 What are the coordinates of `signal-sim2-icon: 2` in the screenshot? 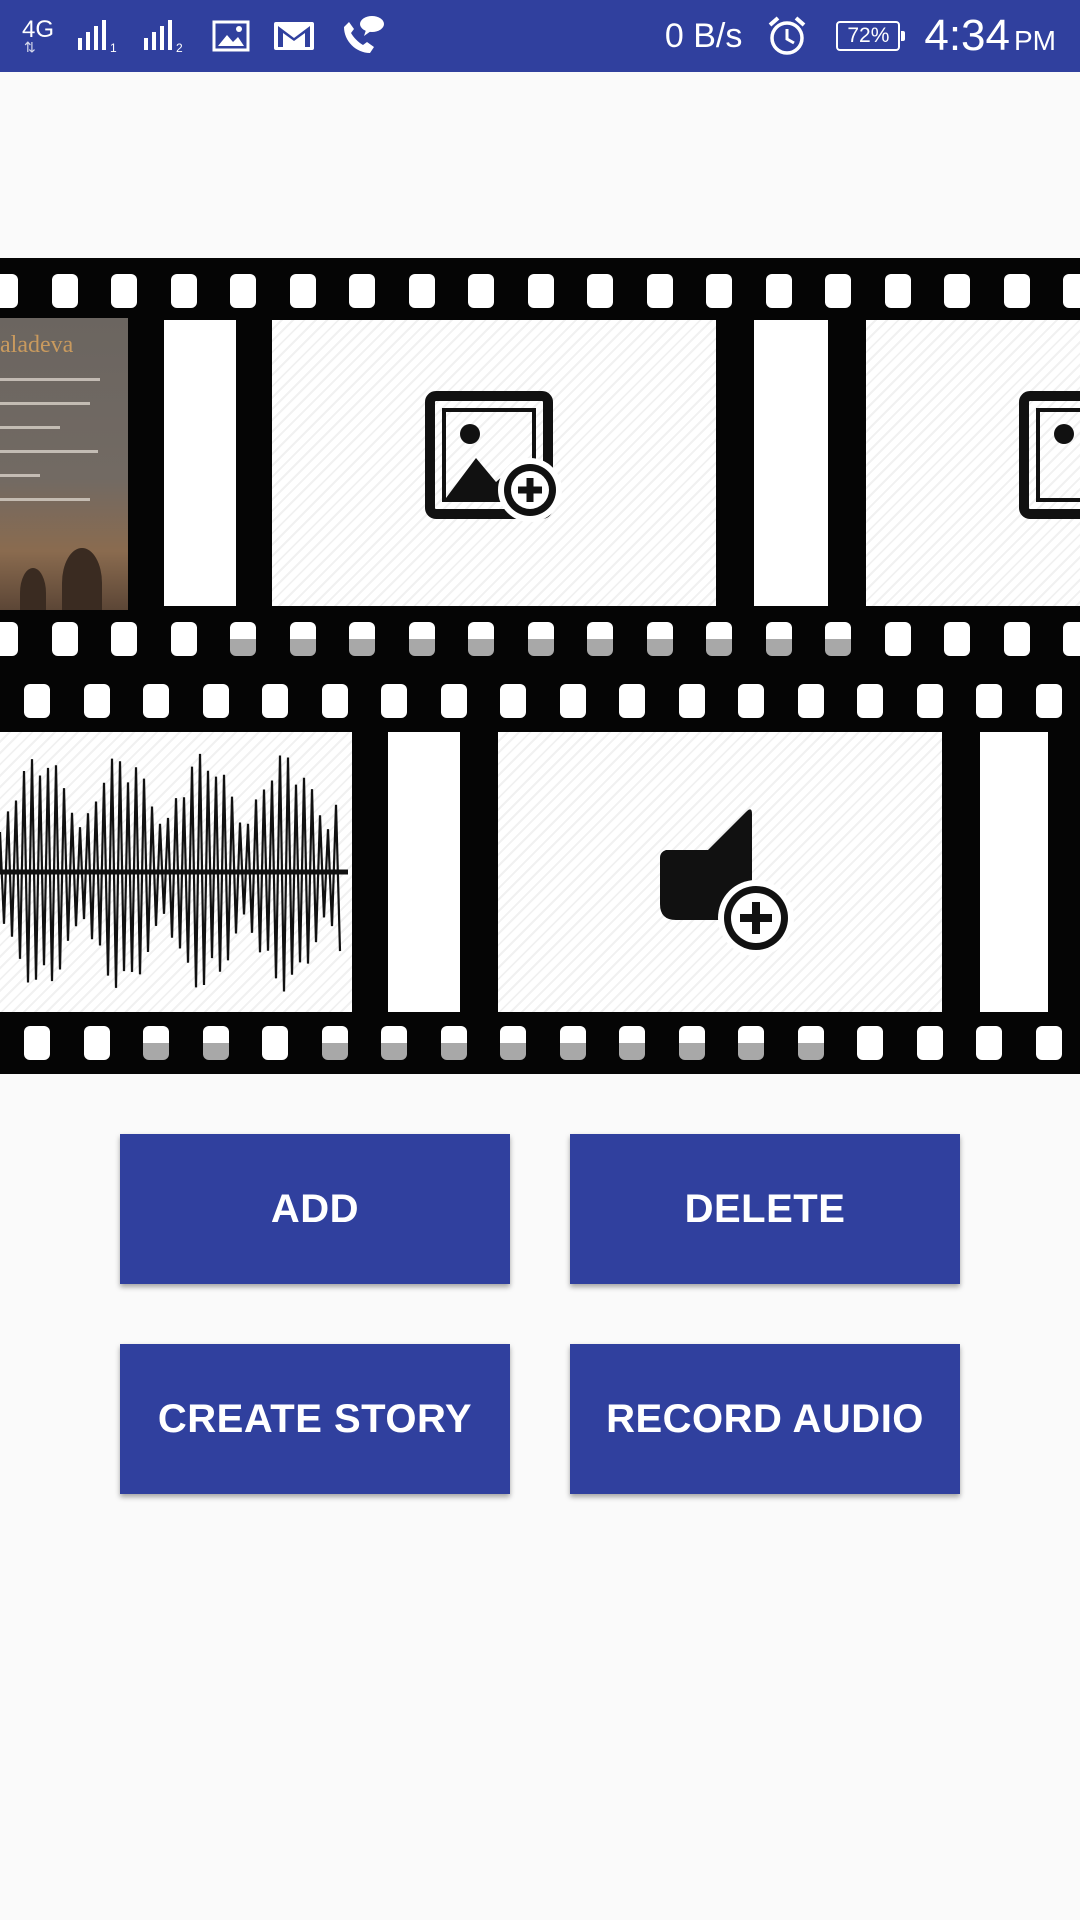 It's located at (163, 37).